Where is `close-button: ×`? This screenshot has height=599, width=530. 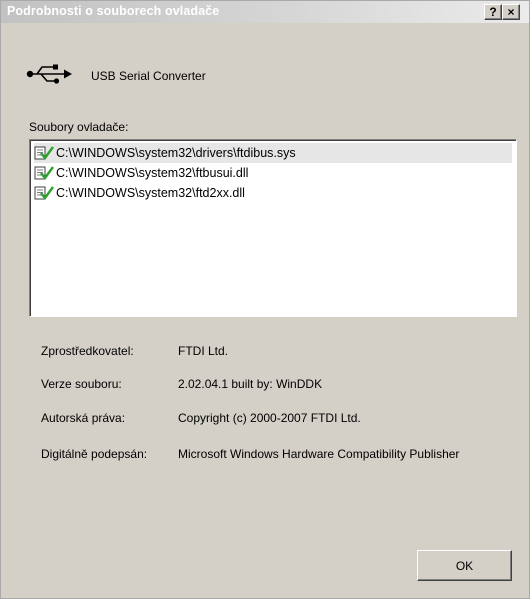
close-button: × is located at coordinates (511, 12).